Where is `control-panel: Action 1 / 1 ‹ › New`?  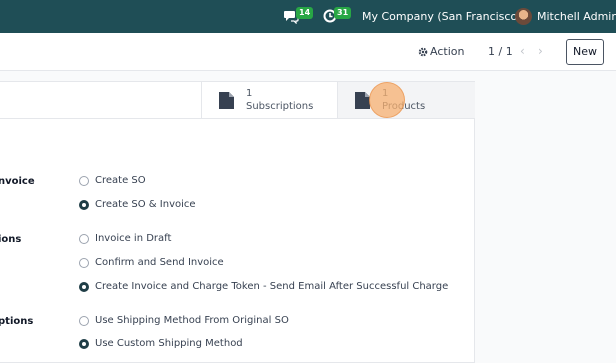
control-panel: Action 1 / 1 ‹ › New is located at coordinates (308, 52).